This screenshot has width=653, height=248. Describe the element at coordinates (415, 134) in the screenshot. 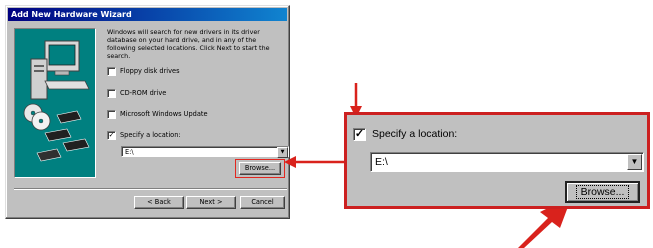

I see `zoom-specify-location-label: Specify a location:` at that location.